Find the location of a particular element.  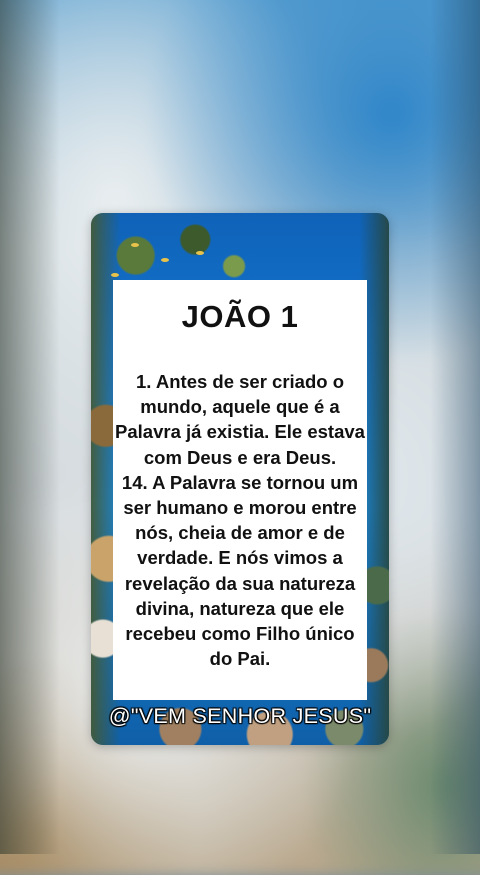

book-title: JOÃO 1 is located at coordinates (240, 316).